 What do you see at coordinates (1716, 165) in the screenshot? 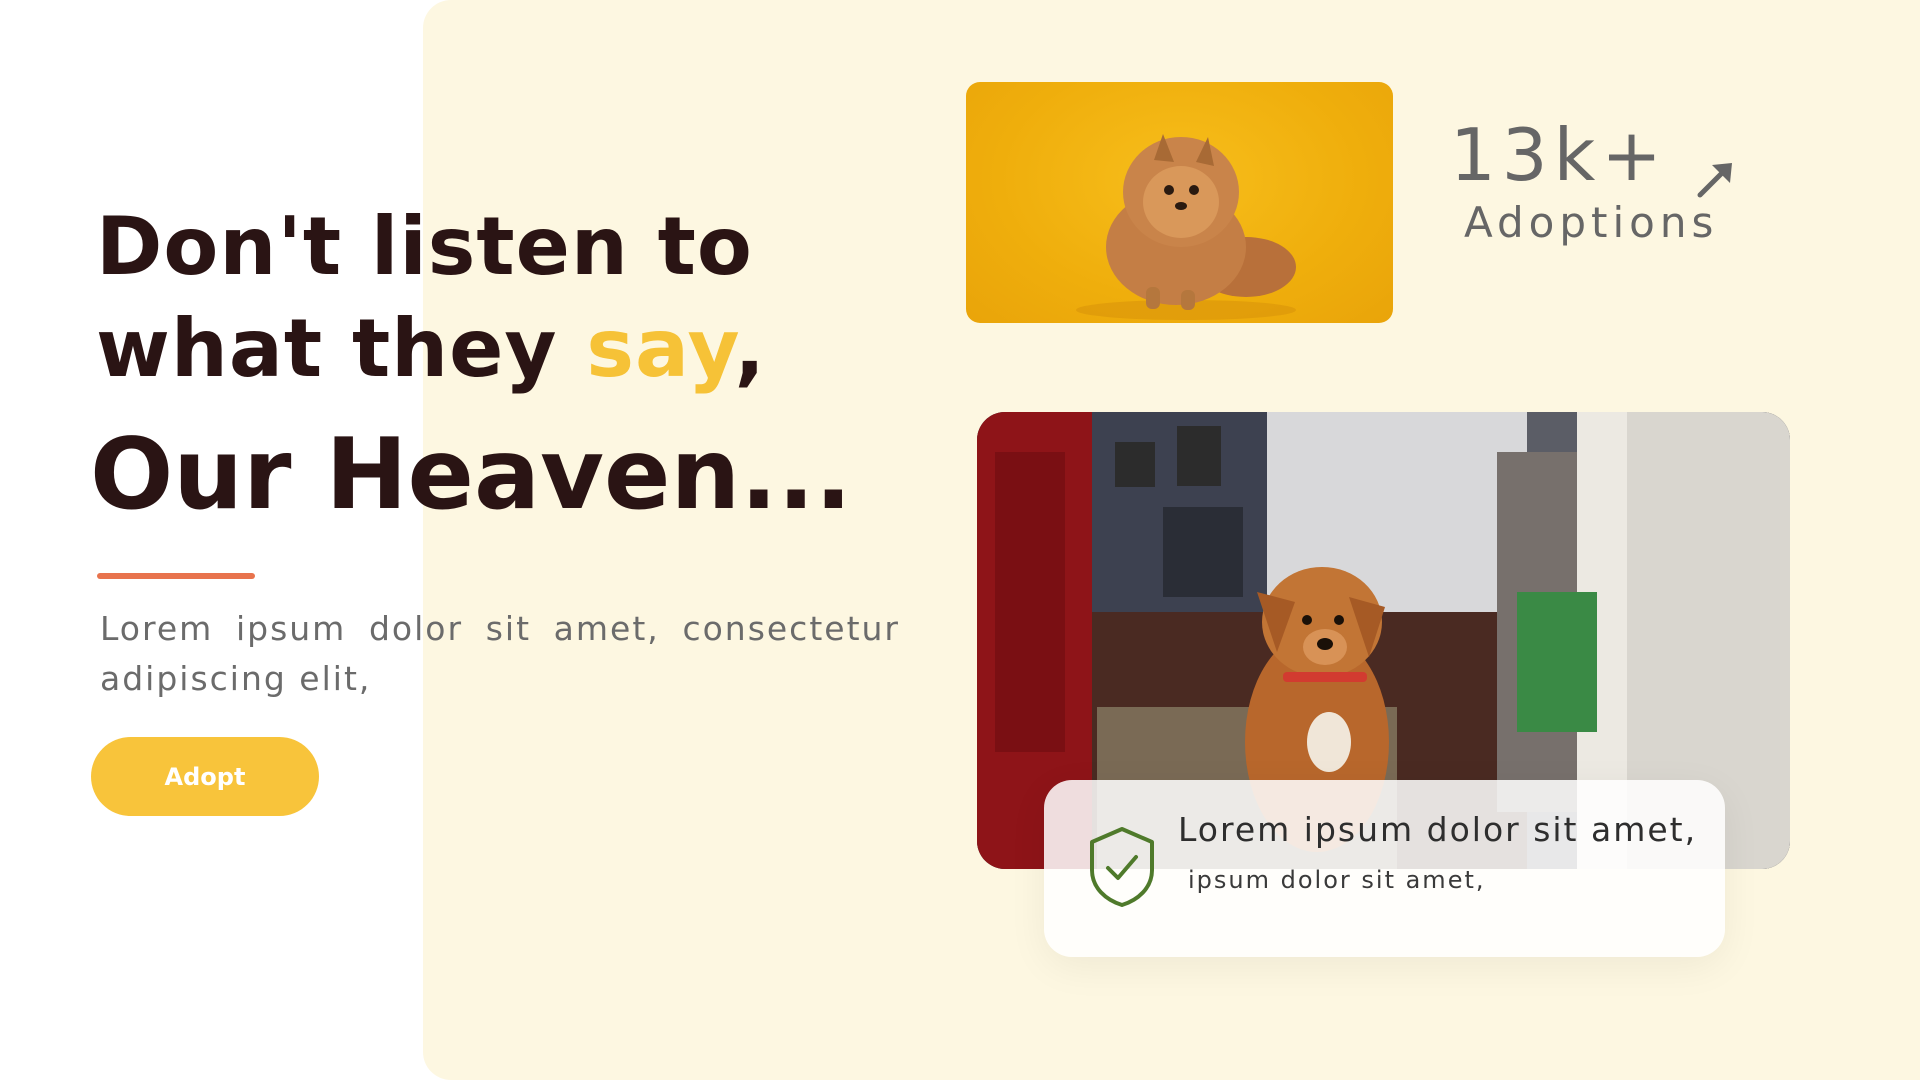
I see `arrow-up-right-icon` at bounding box center [1716, 165].